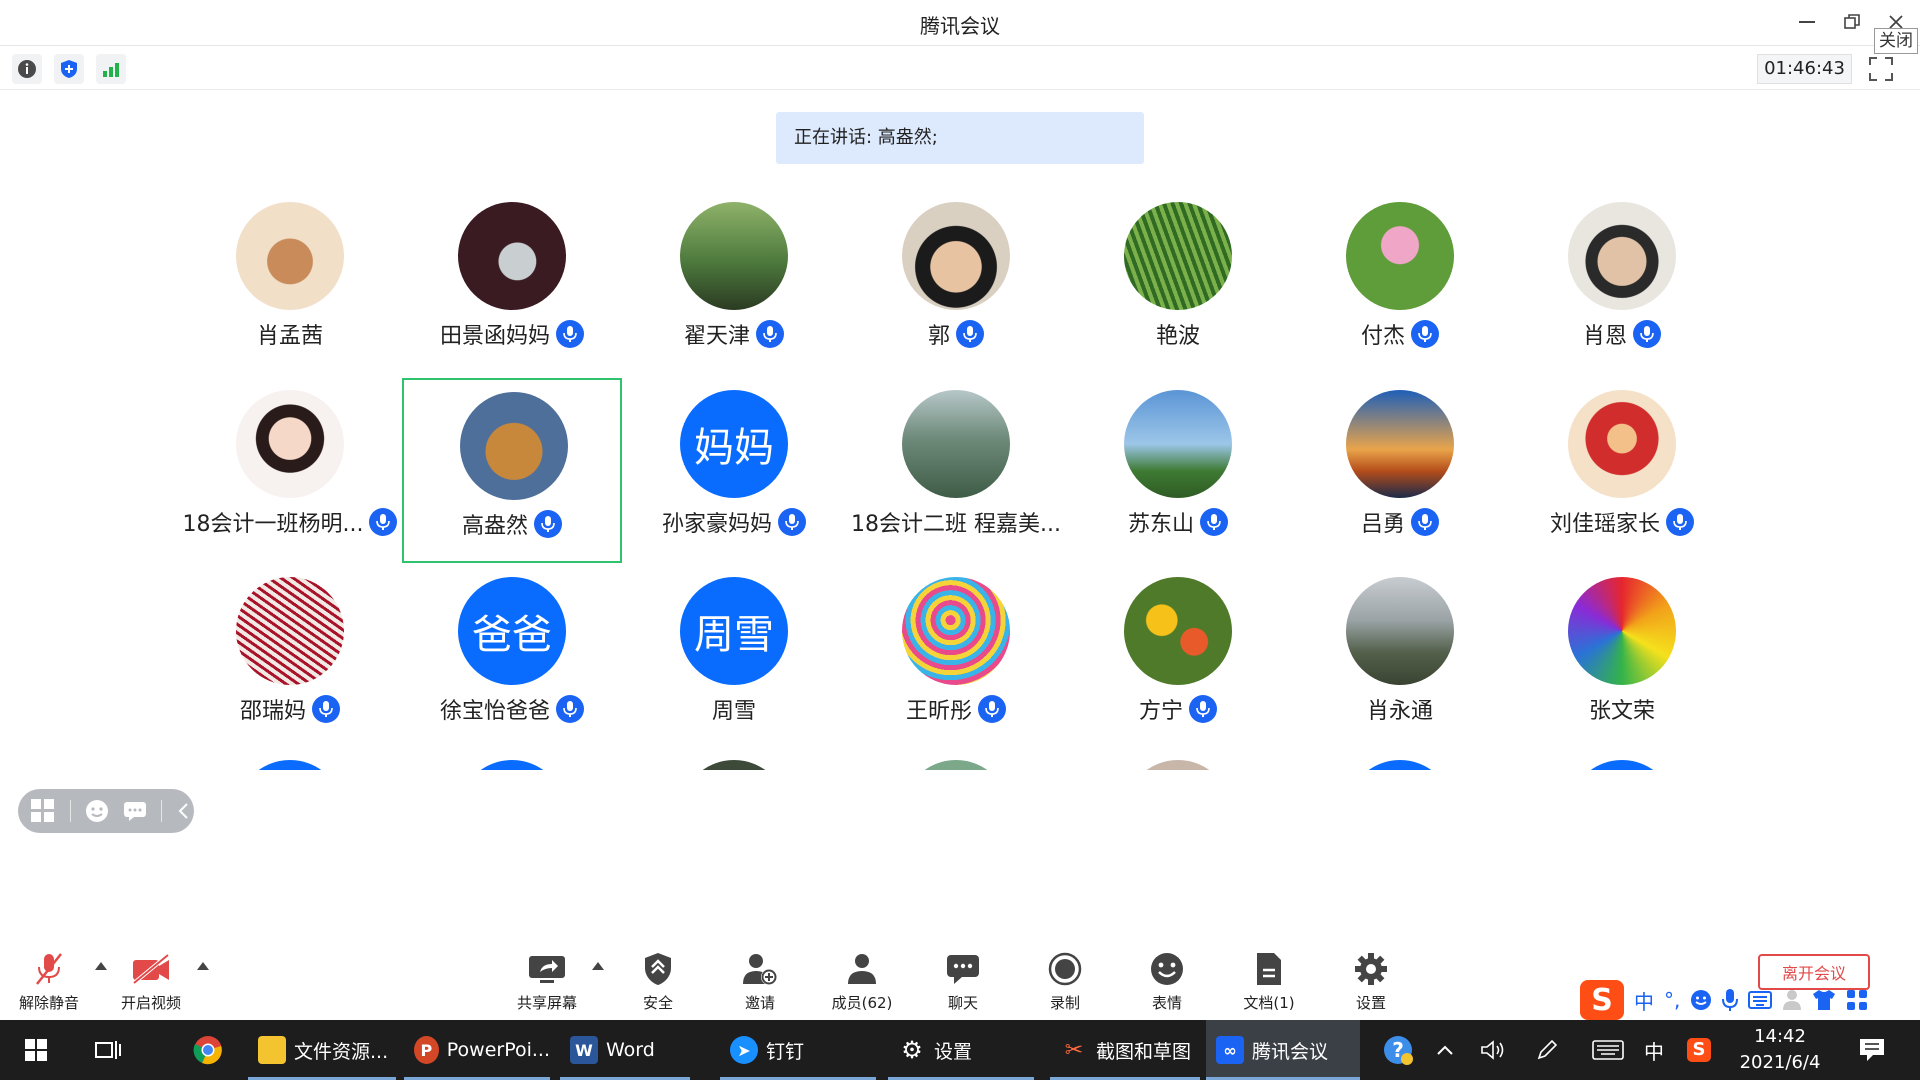  Describe the element at coordinates (1760, 1000) in the screenshot. I see `keyboard-icon` at that location.